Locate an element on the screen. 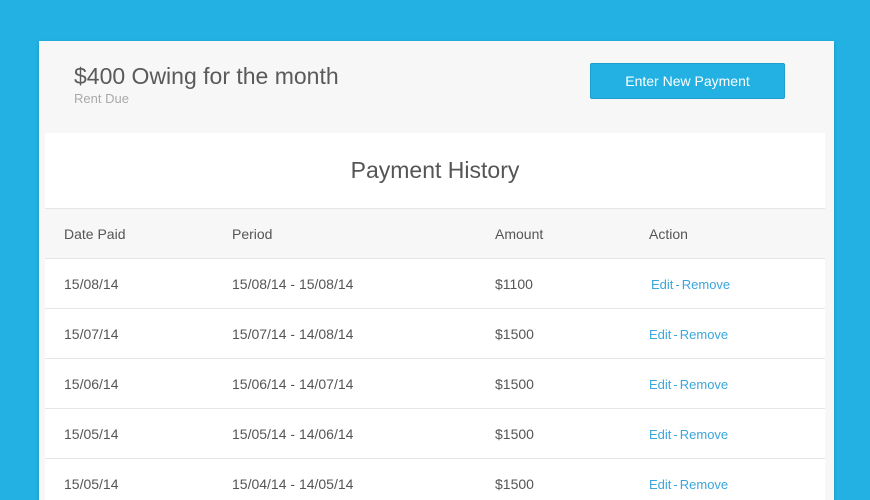 The width and height of the screenshot is (870, 500). column-header-action: Action is located at coordinates (668, 234).